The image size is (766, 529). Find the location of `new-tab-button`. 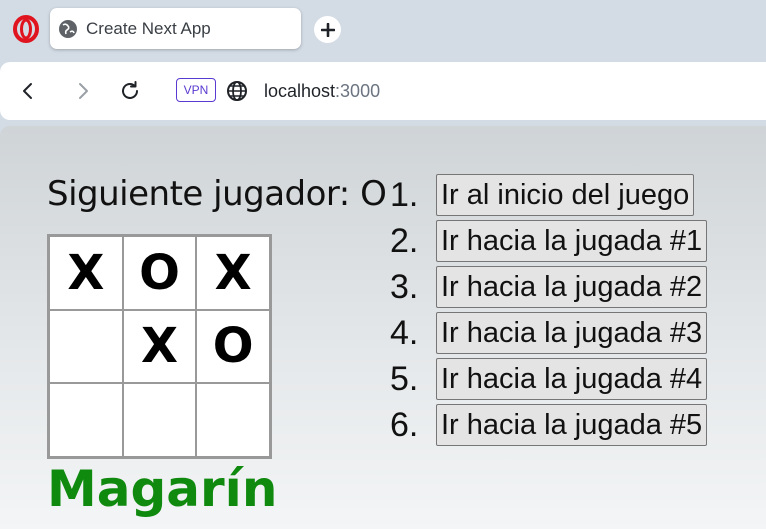

new-tab-button is located at coordinates (327, 29).